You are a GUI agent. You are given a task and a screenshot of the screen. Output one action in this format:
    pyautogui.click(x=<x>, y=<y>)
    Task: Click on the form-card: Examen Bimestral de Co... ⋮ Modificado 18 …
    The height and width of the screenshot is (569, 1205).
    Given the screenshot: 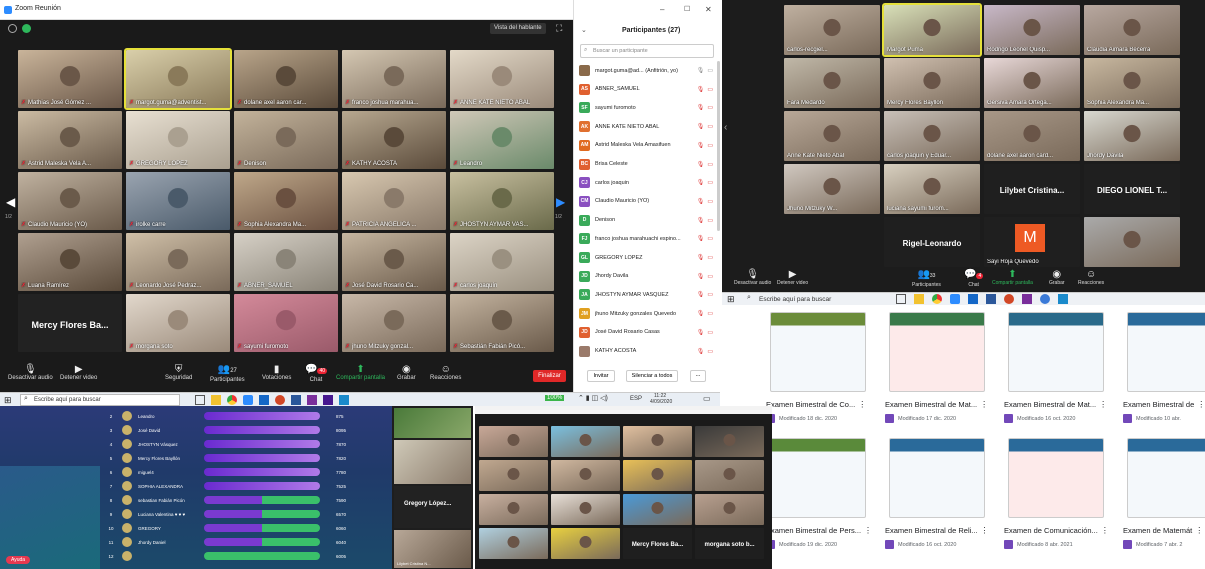 What is the action you would take?
    pyautogui.click(x=820, y=372)
    